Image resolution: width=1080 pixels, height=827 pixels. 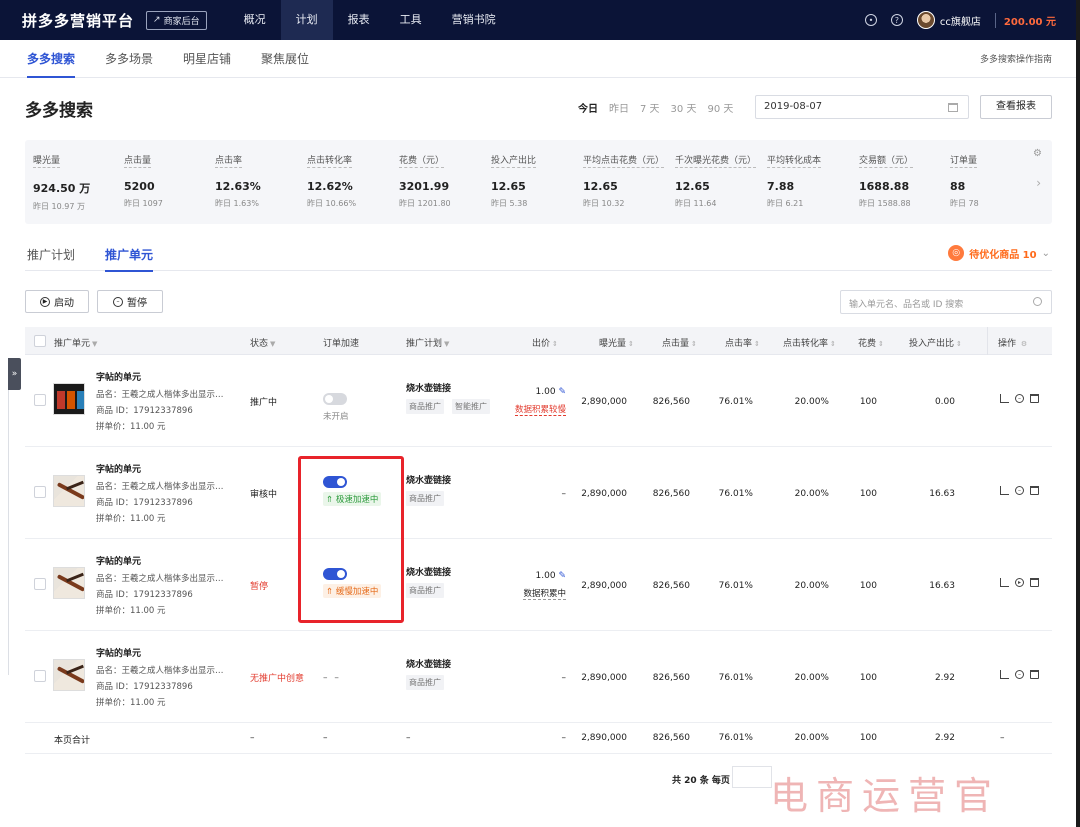 What do you see at coordinates (51, 59) in the screenshot?
I see `tab-duoduo-search: 多多搜索` at bounding box center [51, 59].